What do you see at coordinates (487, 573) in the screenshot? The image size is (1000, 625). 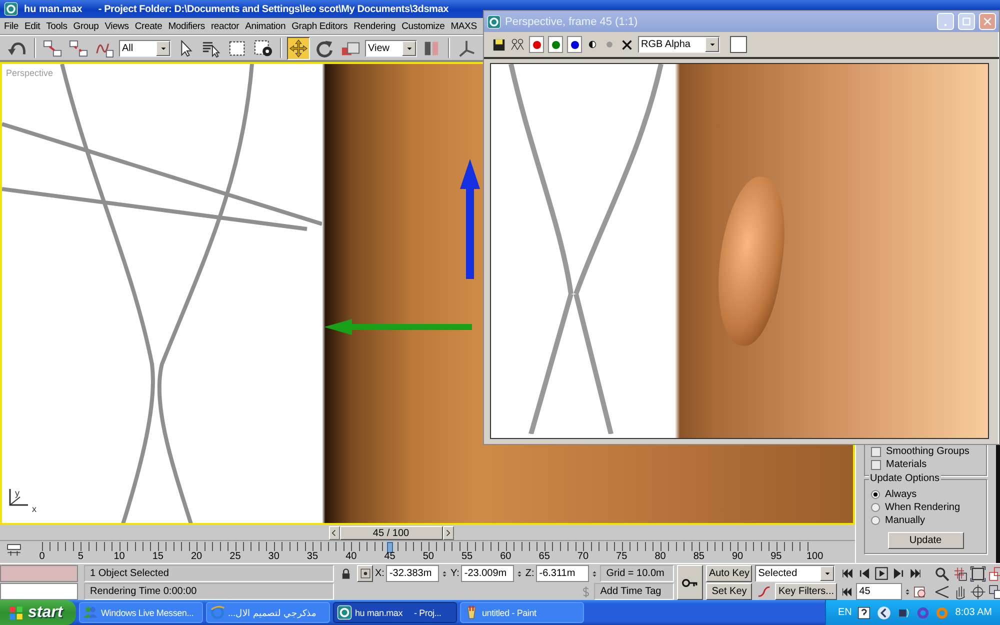 I see `coordinate-field: -23.009m` at bounding box center [487, 573].